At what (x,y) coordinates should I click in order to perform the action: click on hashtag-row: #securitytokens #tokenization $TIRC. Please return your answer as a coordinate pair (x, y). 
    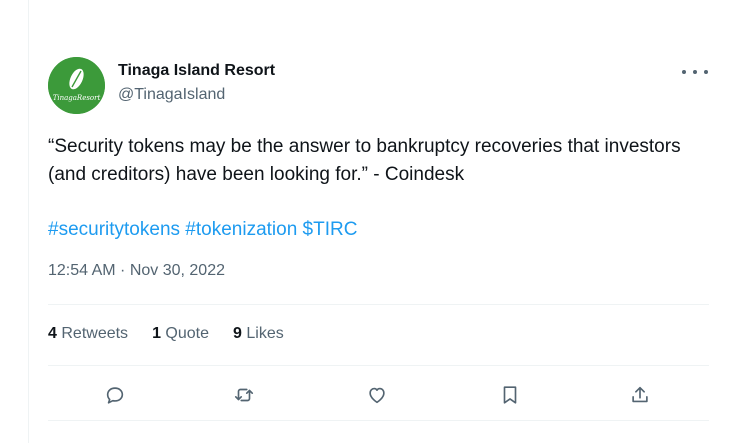
    Looking at the image, I should click on (202, 230).